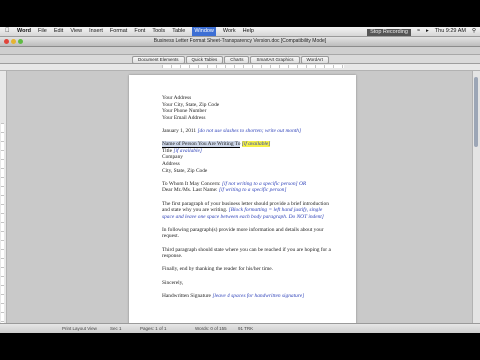 The width and height of the screenshot is (480, 360). I want to click on menu-table: Table, so click(178, 31).